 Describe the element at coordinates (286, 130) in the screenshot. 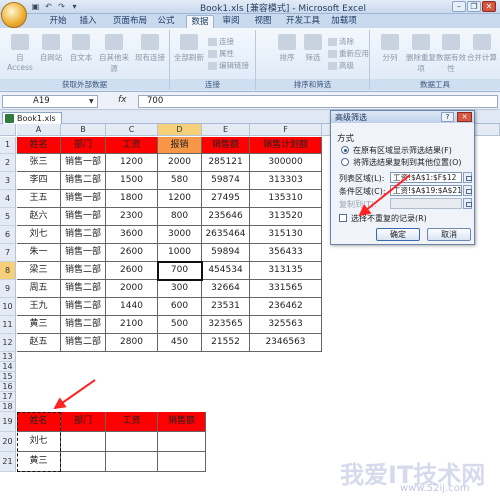

I see `column-header: F` at that location.